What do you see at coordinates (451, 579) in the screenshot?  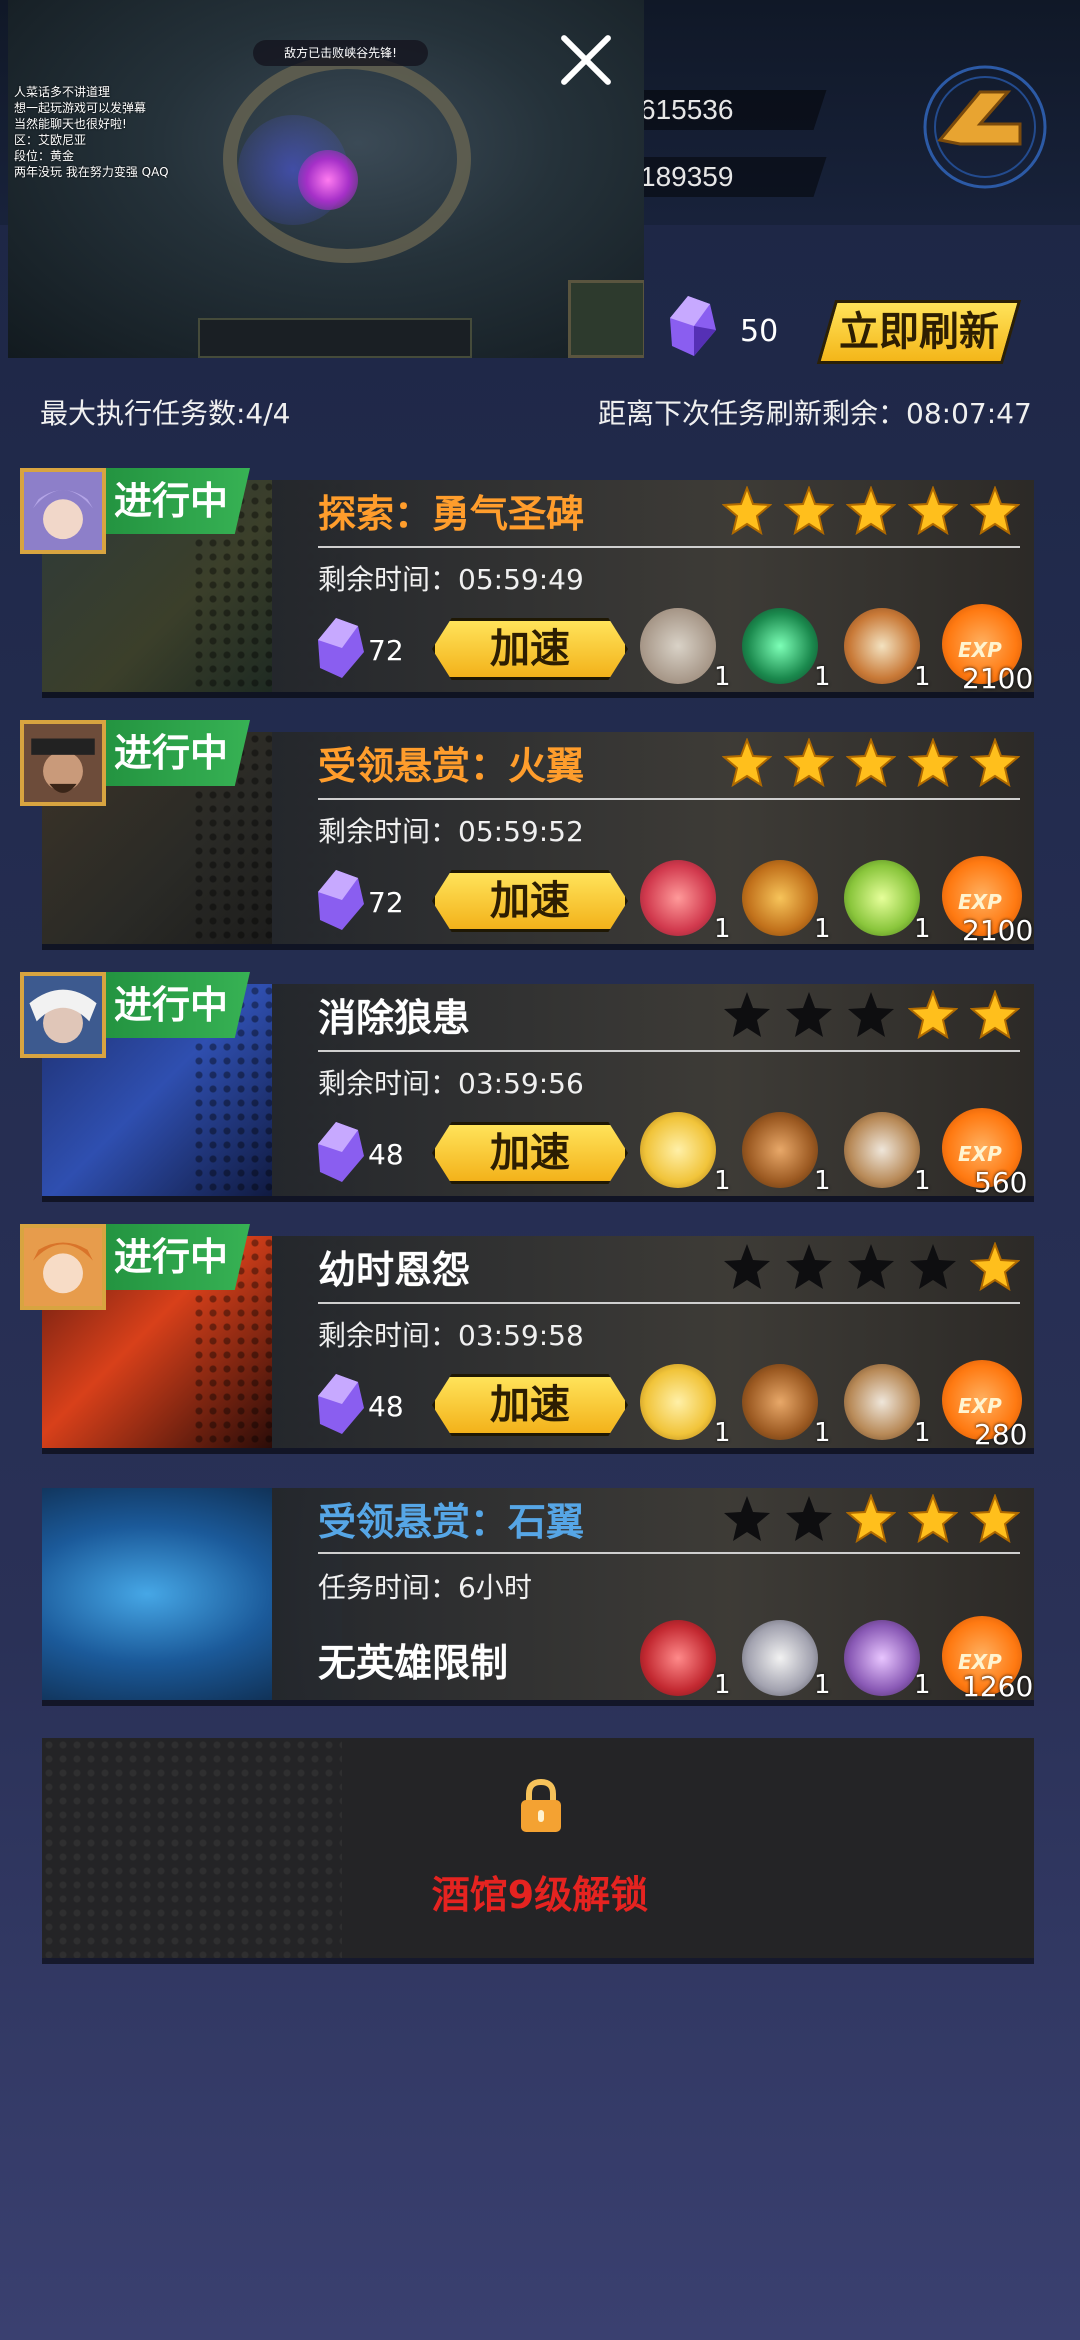 I see `remaining-time: 剩余时间：05:59:49` at bounding box center [451, 579].